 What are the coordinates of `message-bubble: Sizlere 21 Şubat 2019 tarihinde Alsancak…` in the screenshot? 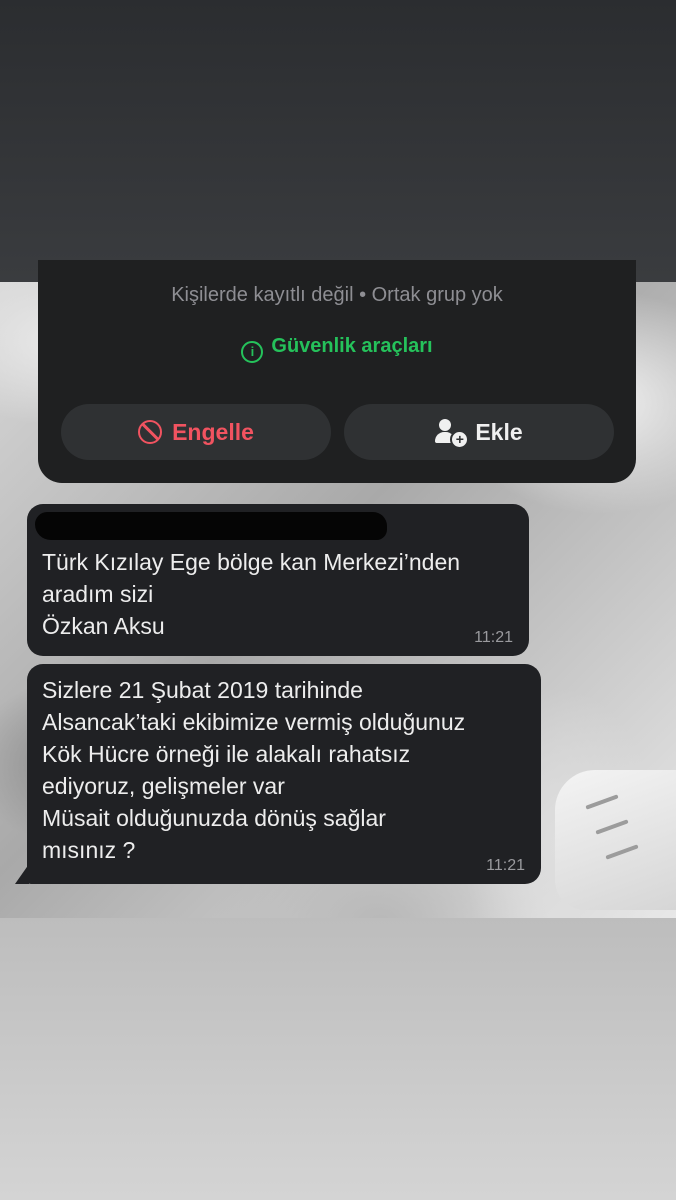 It's located at (284, 774).